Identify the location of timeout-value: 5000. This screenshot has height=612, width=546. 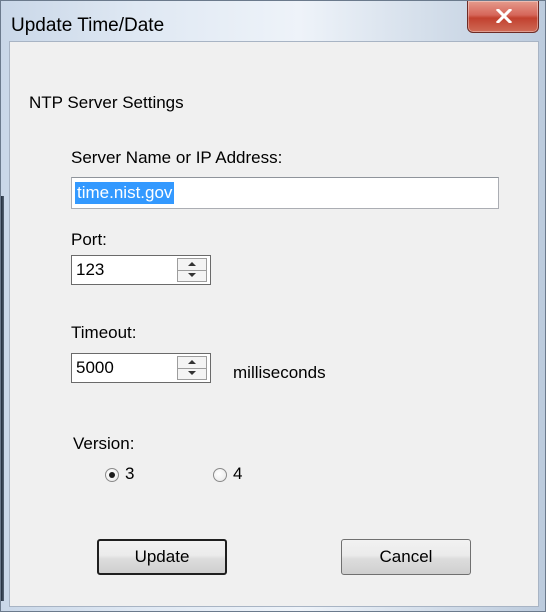
(95, 367).